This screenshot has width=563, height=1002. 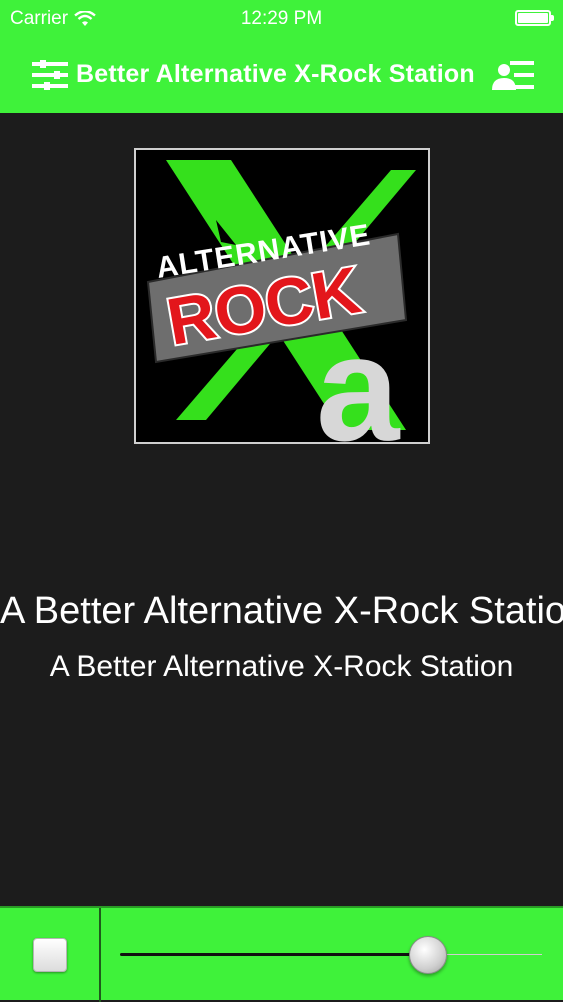 What do you see at coordinates (100, 955) in the screenshot?
I see `controls-divider` at bounding box center [100, 955].